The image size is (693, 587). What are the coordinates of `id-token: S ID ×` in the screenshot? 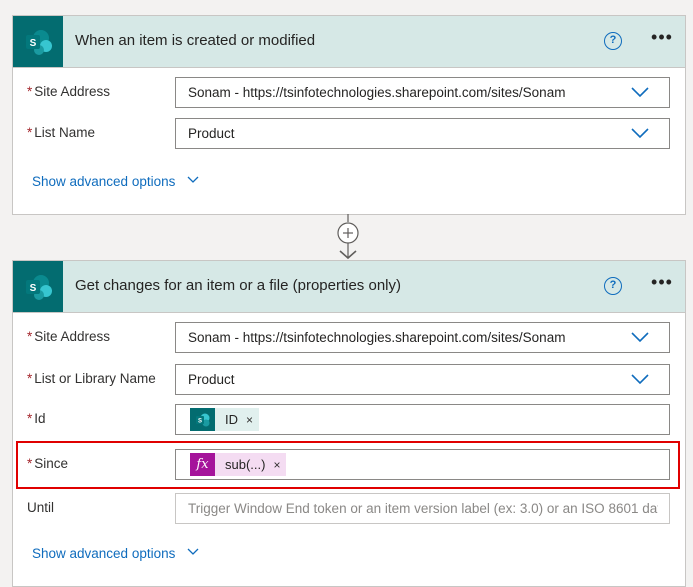 It's located at (225, 419).